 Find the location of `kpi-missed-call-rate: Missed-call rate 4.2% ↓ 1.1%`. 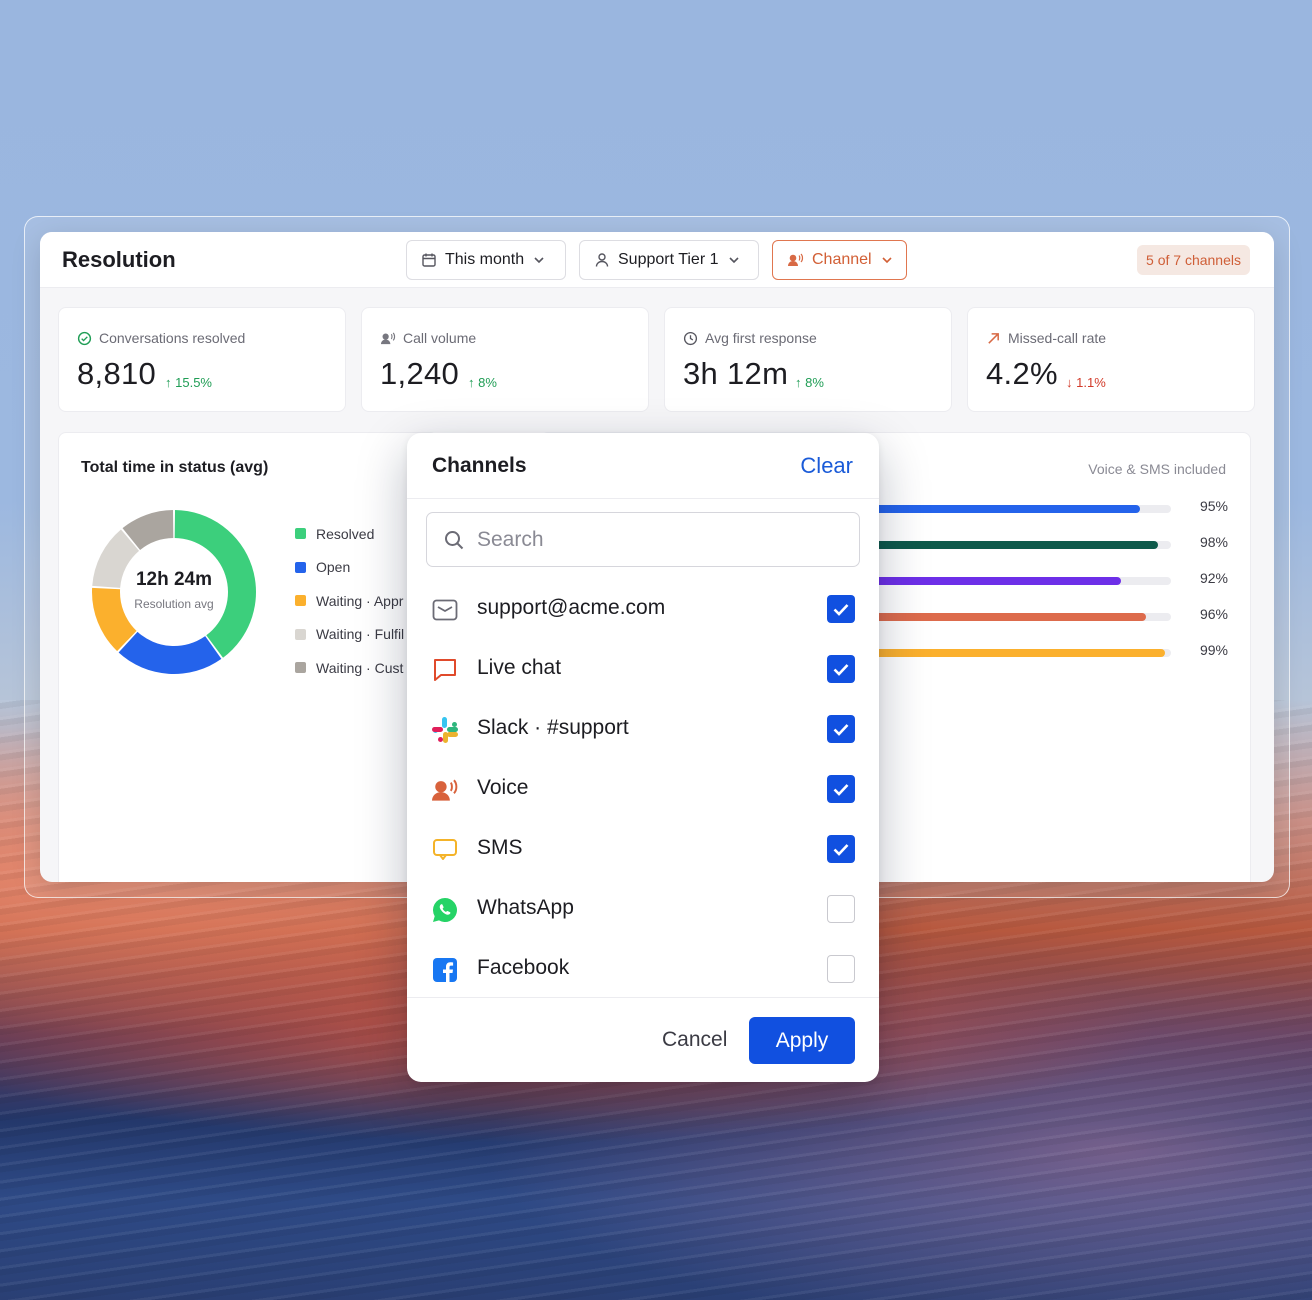

kpi-missed-call-rate: Missed-call rate 4.2% ↓ 1.1% is located at coordinates (1111, 359).